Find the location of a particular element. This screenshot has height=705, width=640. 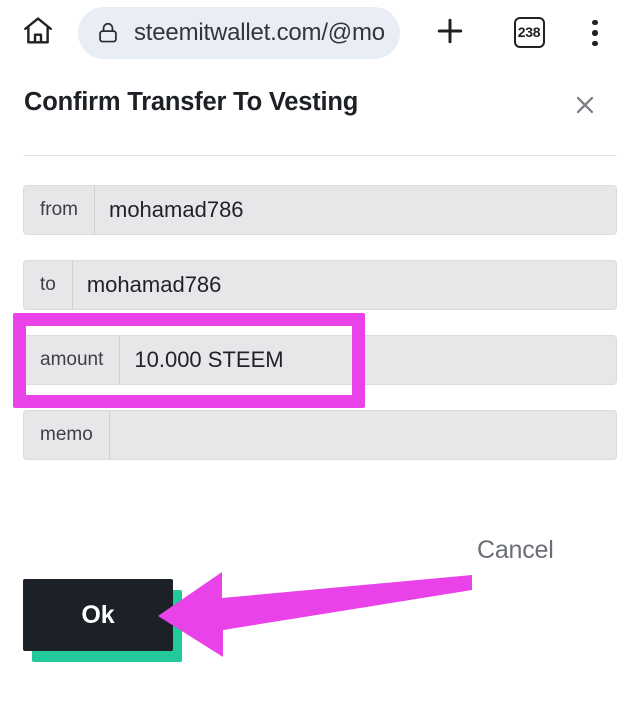

header-divider is located at coordinates (320, 155).